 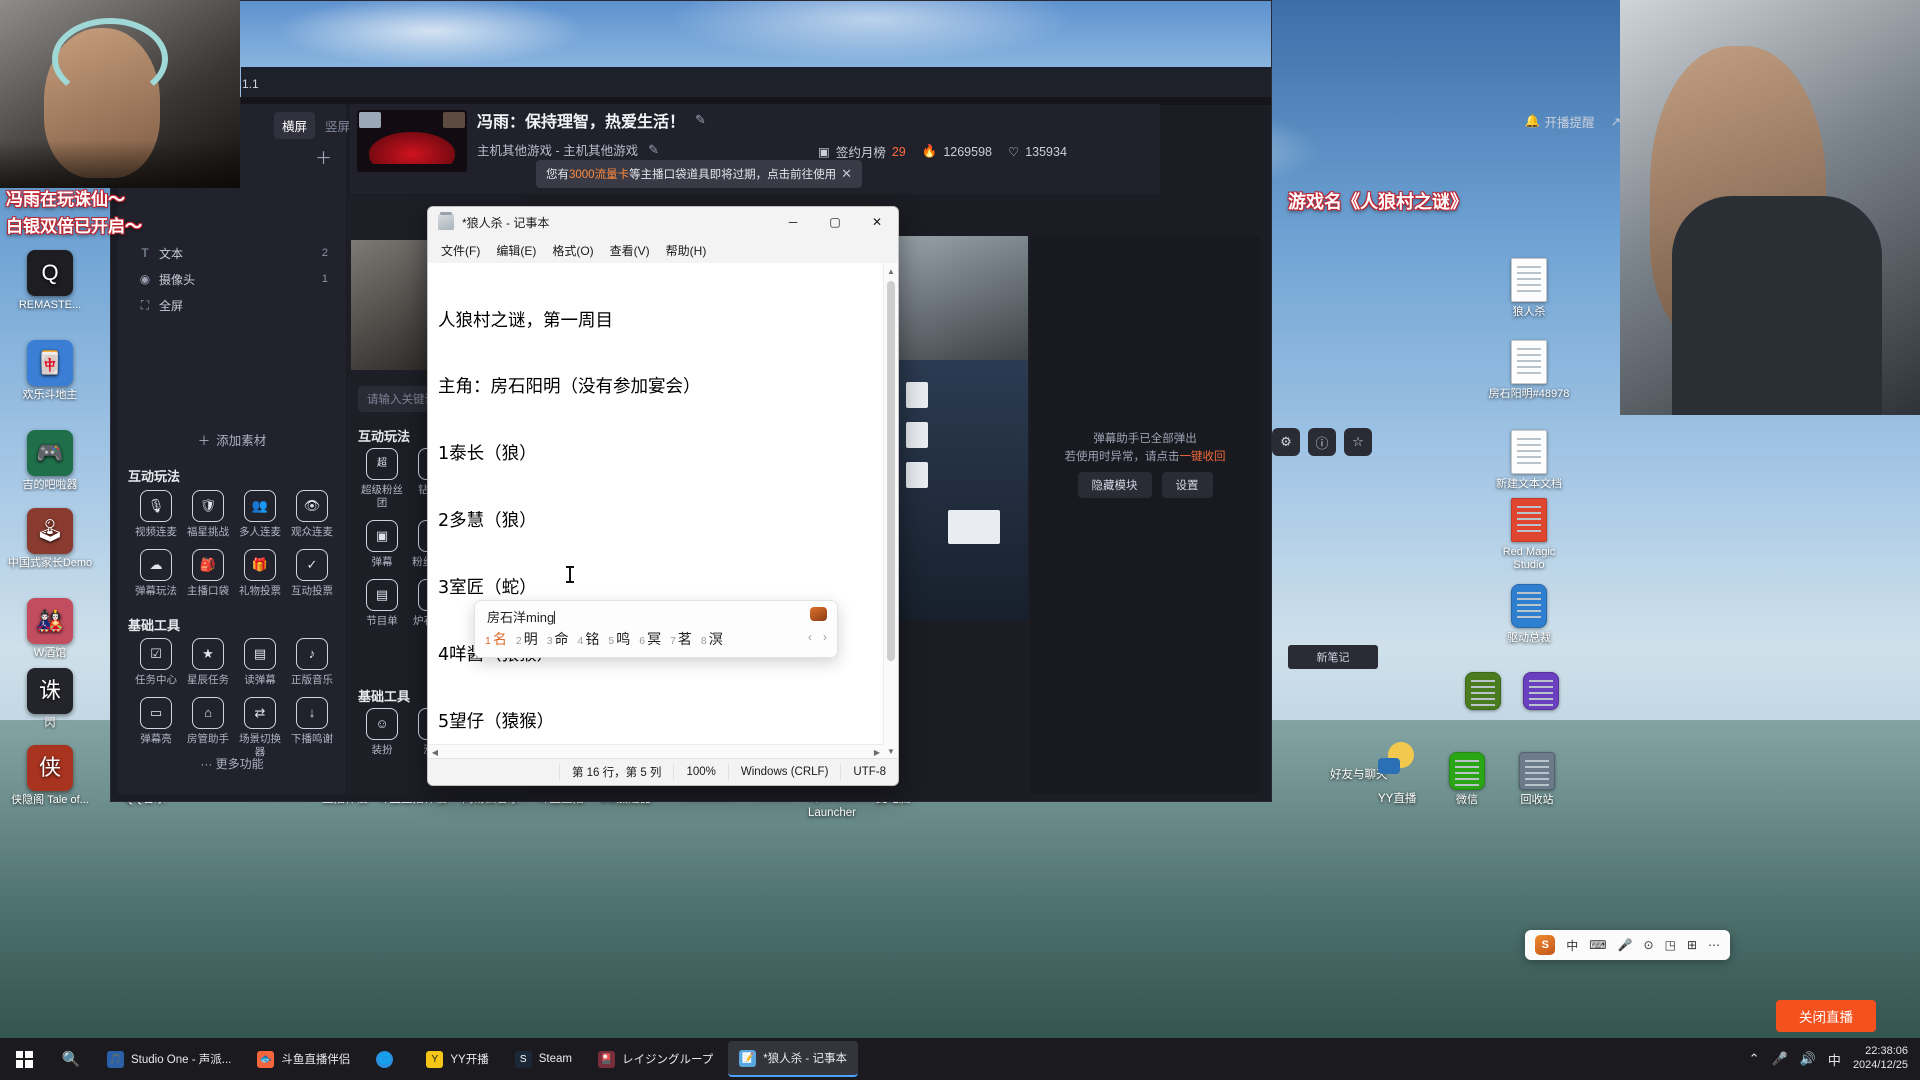 What do you see at coordinates (891, 471) in the screenshot?
I see `scrollbar-thumb` at bounding box center [891, 471].